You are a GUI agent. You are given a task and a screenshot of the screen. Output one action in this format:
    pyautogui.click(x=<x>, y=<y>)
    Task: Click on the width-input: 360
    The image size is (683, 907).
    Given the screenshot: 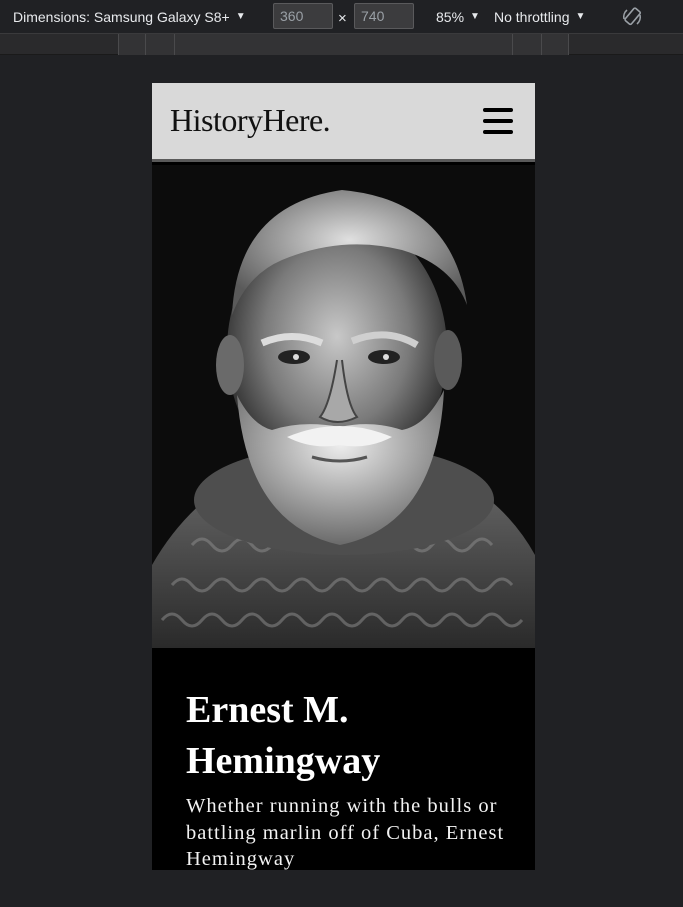 What is the action you would take?
    pyautogui.click(x=303, y=16)
    